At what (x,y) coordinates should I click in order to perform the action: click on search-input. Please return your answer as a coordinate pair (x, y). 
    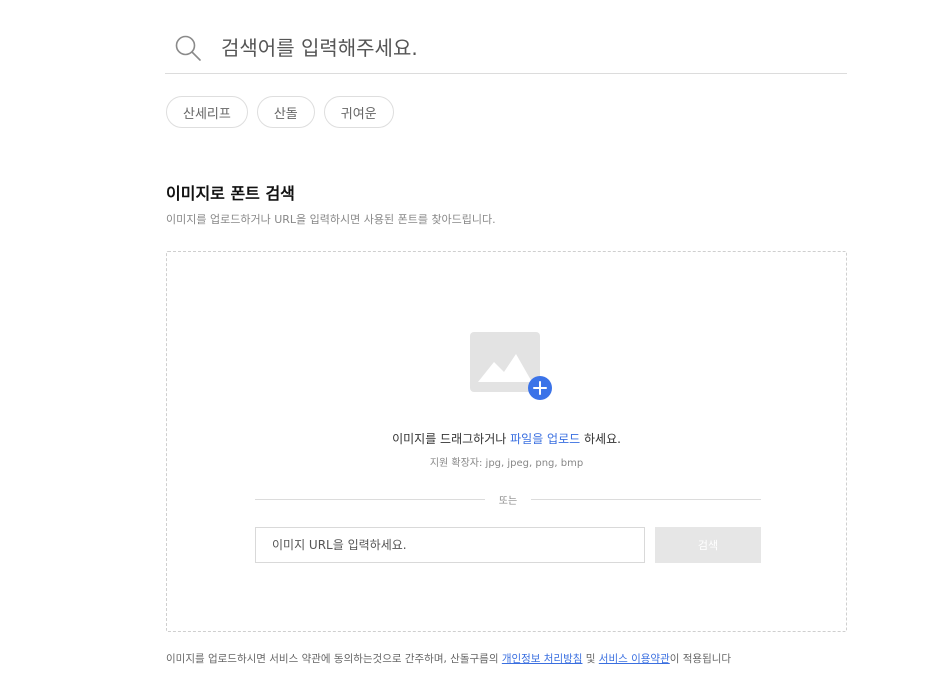
    Looking at the image, I should click on (501, 47).